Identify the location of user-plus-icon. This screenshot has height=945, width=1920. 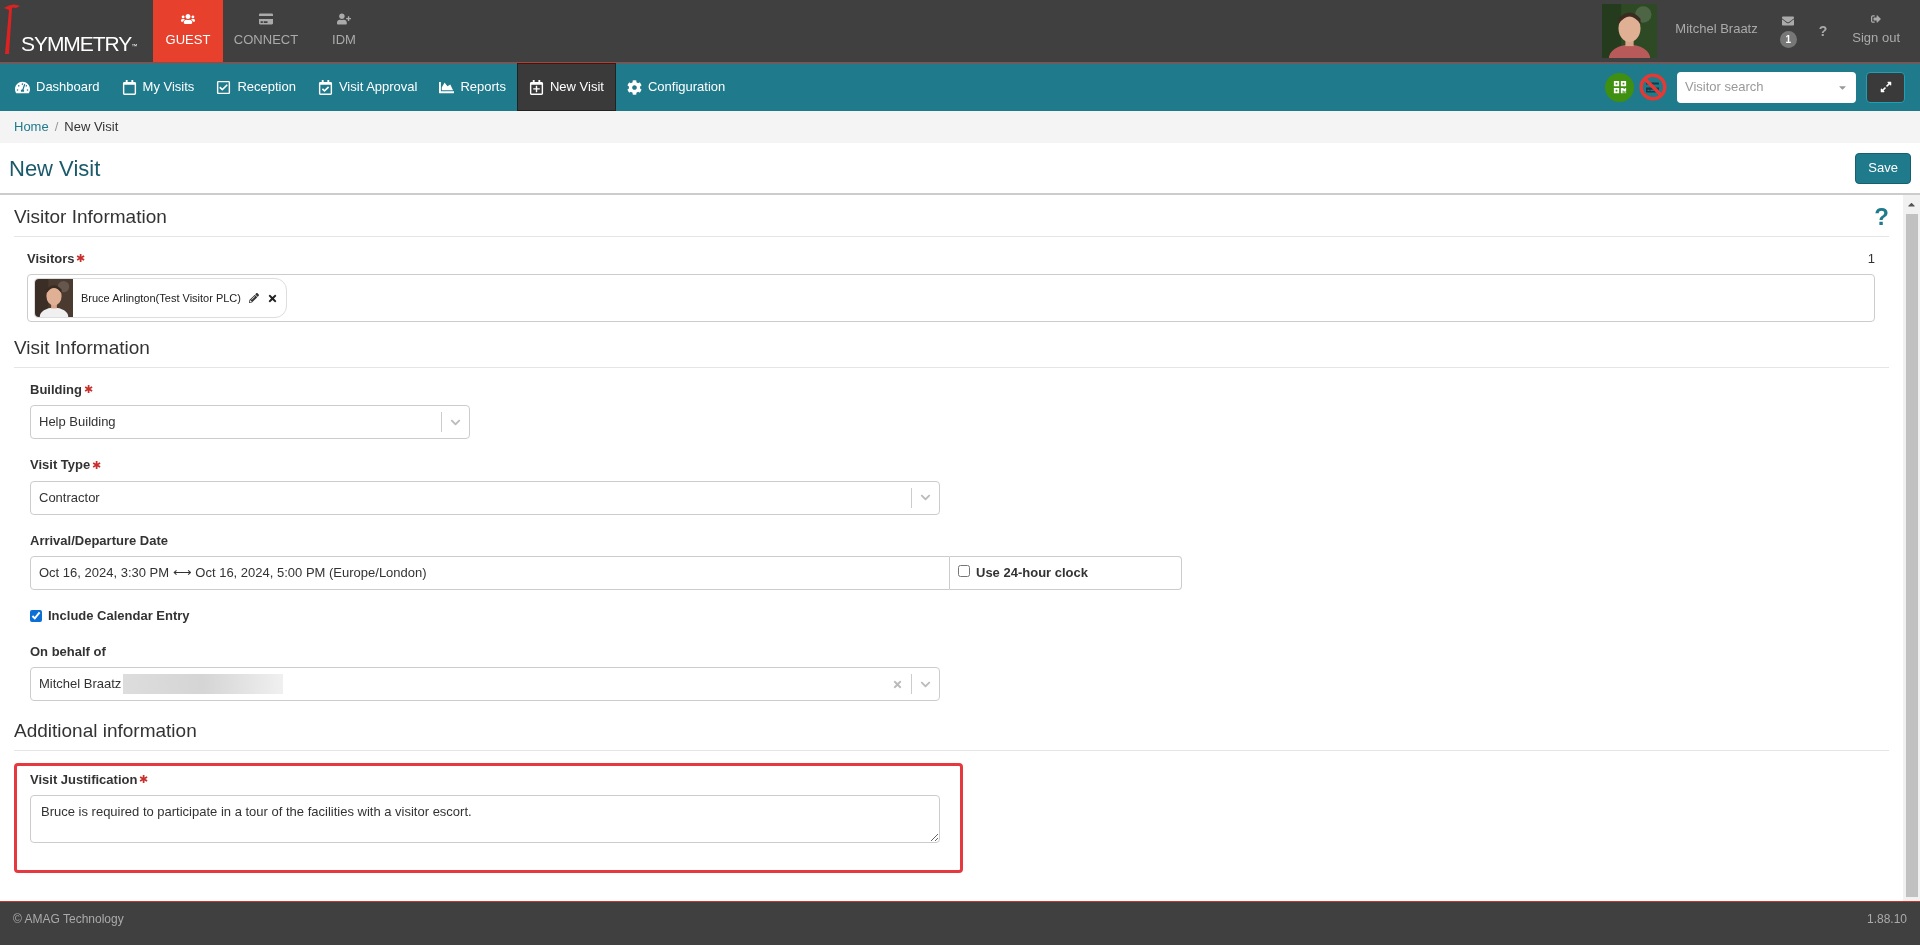
(344, 19).